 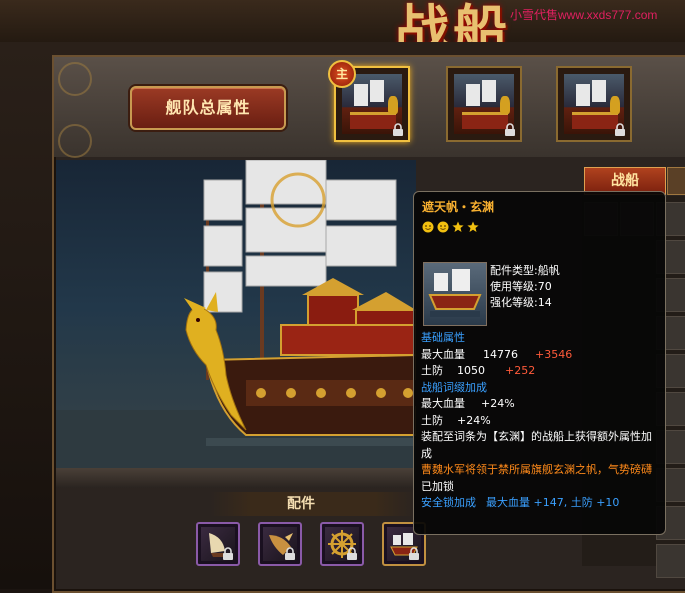 I want to click on lock-bonus-row: 安全锁加成 最大血量 +147, 土防 +10, so click(x=540, y=503).